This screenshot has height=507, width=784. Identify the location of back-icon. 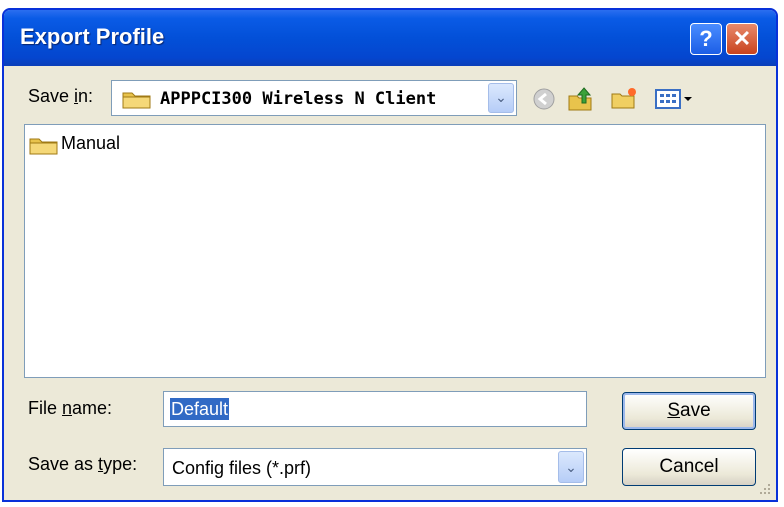
(544, 99).